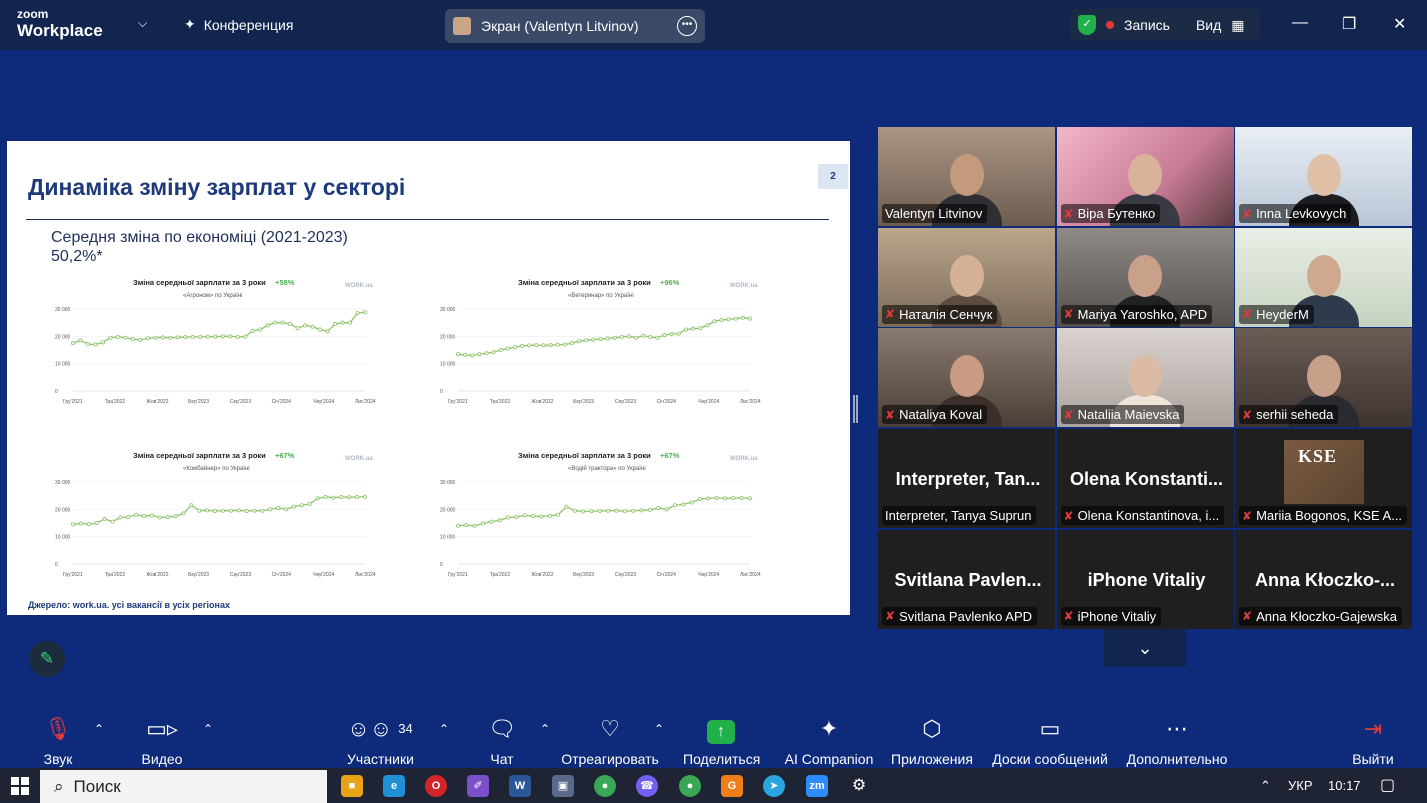  I want to click on chat-label: Чат, so click(502, 759).